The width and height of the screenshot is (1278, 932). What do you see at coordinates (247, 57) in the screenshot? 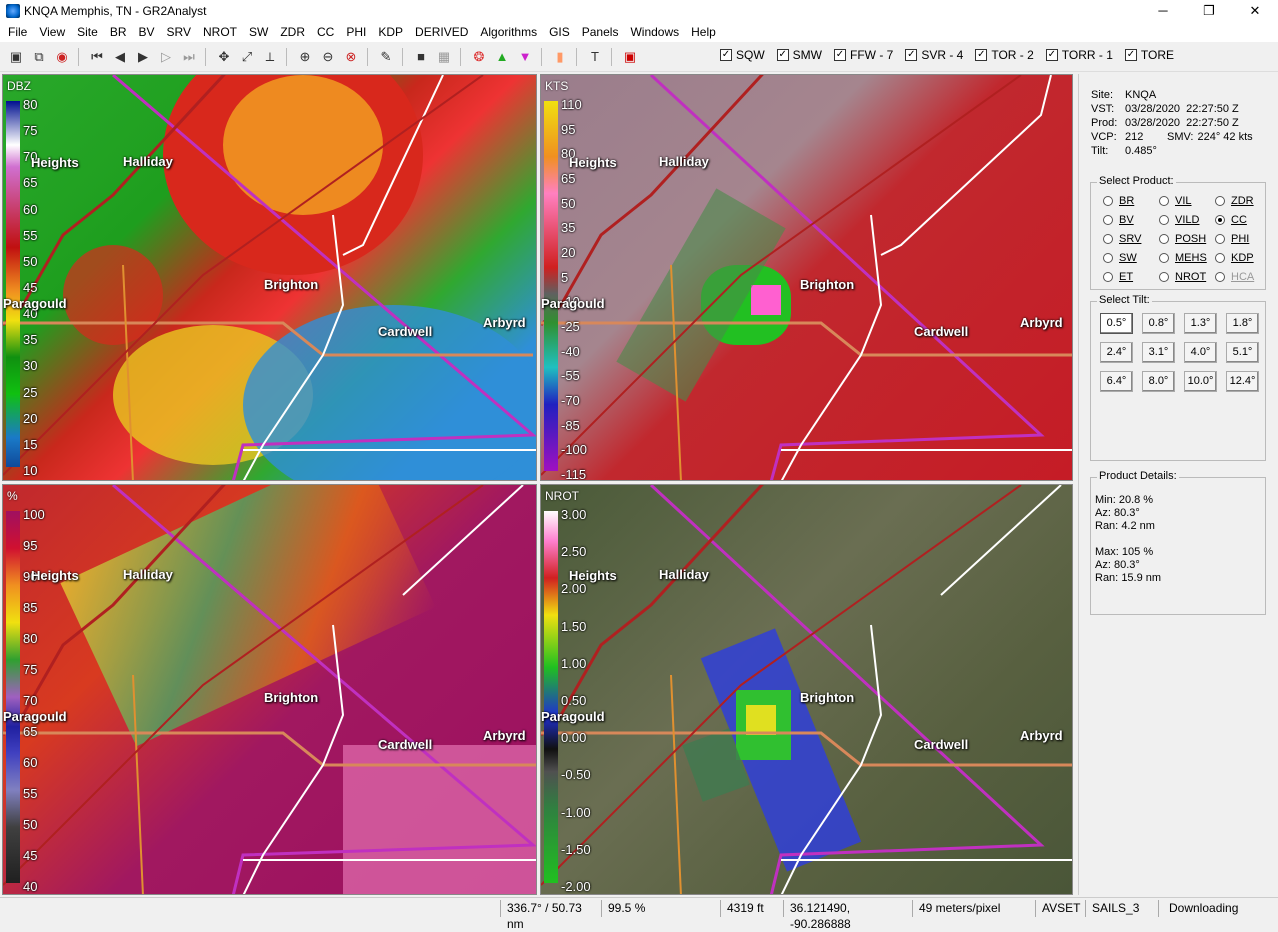
I see `measure-icon: ⤢` at bounding box center [247, 57].